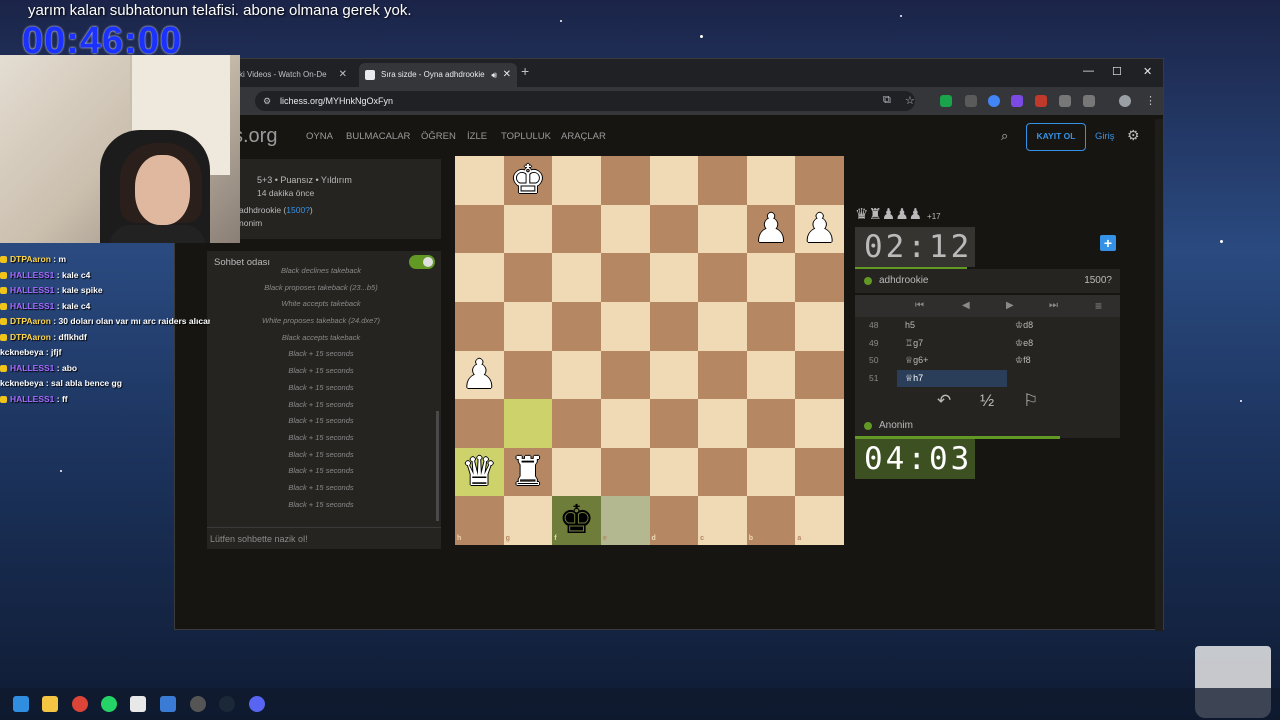 This screenshot has width=1280, height=720. I want to click on speaker-icon: 🔊︎, so click(494, 75).